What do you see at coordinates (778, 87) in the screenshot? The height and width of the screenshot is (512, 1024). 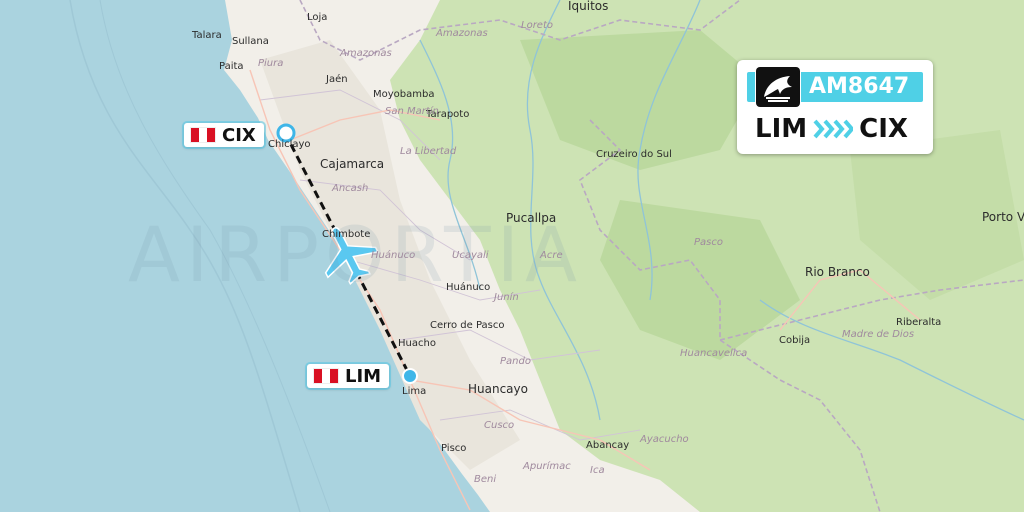 I see `airline-logo-icon` at bounding box center [778, 87].